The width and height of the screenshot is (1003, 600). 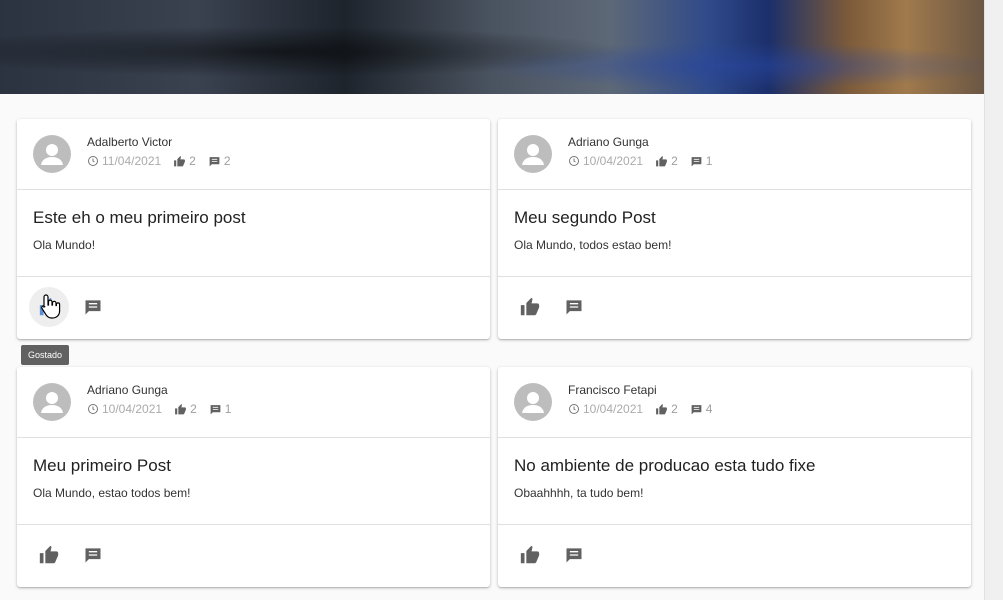 I want to click on post-header: Francisco Fetapi 10/04/2021 2 4, so click(x=734, y=402).